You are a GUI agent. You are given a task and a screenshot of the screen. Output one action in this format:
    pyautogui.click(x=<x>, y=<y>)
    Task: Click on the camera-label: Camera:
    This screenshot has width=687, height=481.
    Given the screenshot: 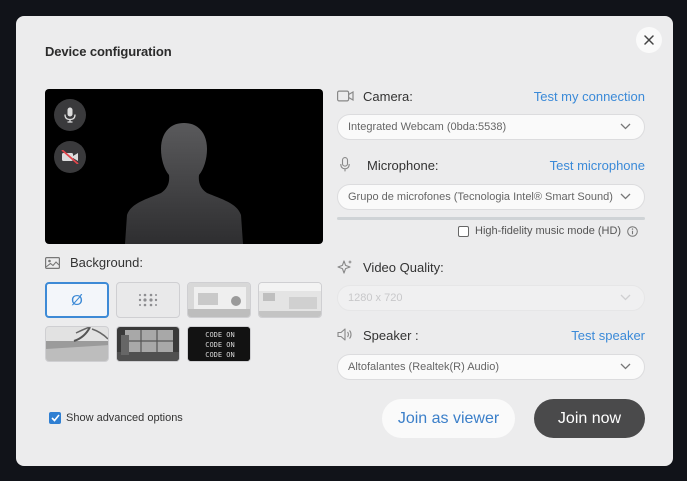 What is the action you would take?
    pyautogui.click(x=388, y=96)
    